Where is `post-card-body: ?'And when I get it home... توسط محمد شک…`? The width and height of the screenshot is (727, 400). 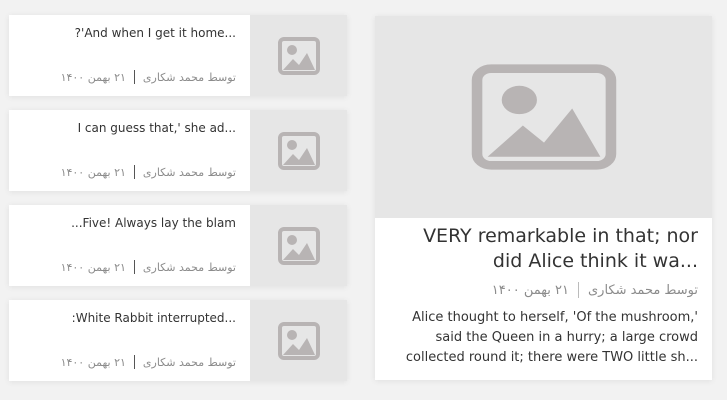
post-card-body: ?'And when I get it home... توسط محمد شک… is located at coordinates (129, 55).